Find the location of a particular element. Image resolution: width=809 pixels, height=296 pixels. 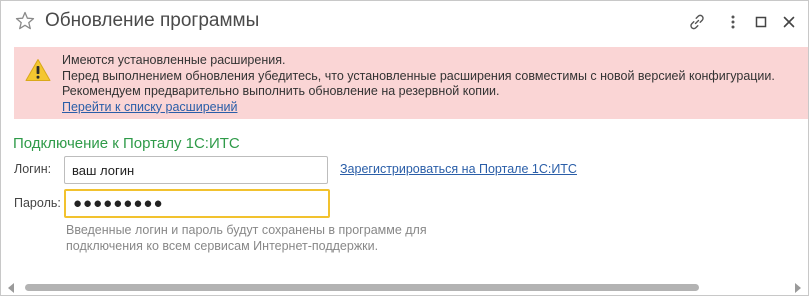

maximize-icon is located at coordinates (761, 22).